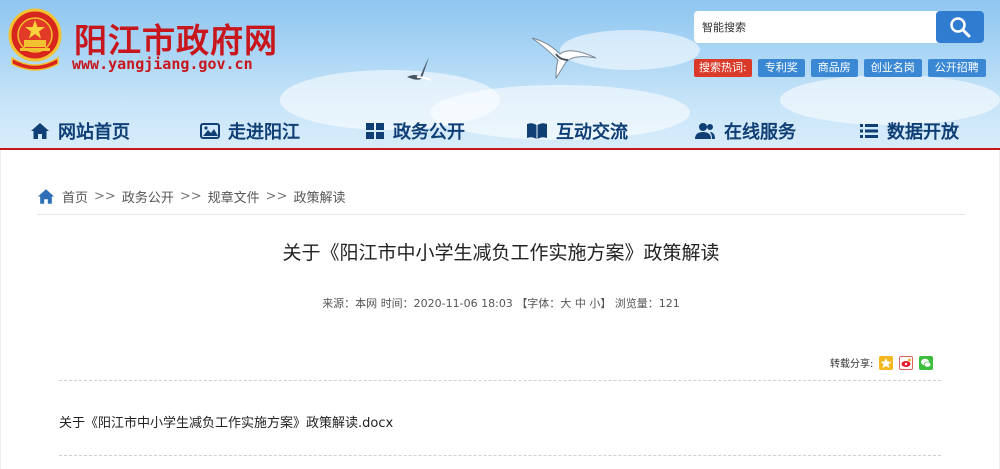 The width and height of the screenshot is (1000, 469). Describe the element at coordinates (75, 196) in the screenshot. I see `breadcrumb-home: 首页` at that location.